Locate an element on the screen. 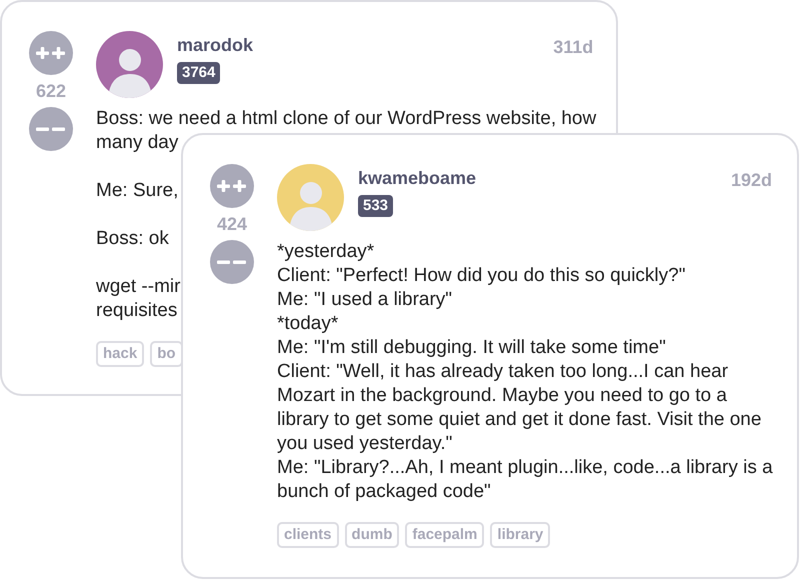  username: kwameboame is located at coordinates (417, 178).